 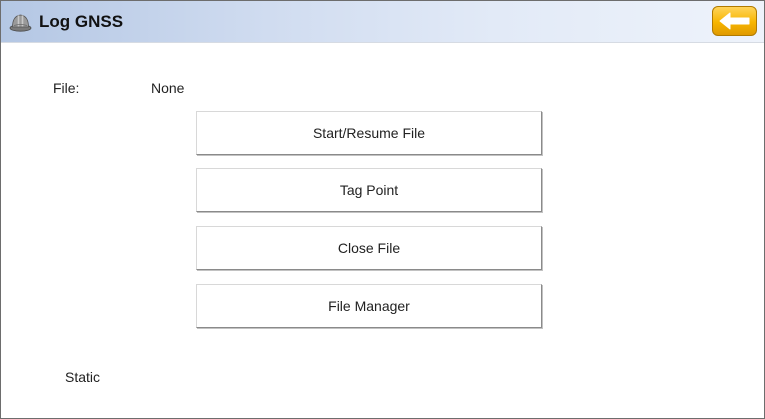 What do you see at coordinates (369, 190) in the screenshot?
I see `tag-point-button: Tag Point` at bounding box center [369, 190].